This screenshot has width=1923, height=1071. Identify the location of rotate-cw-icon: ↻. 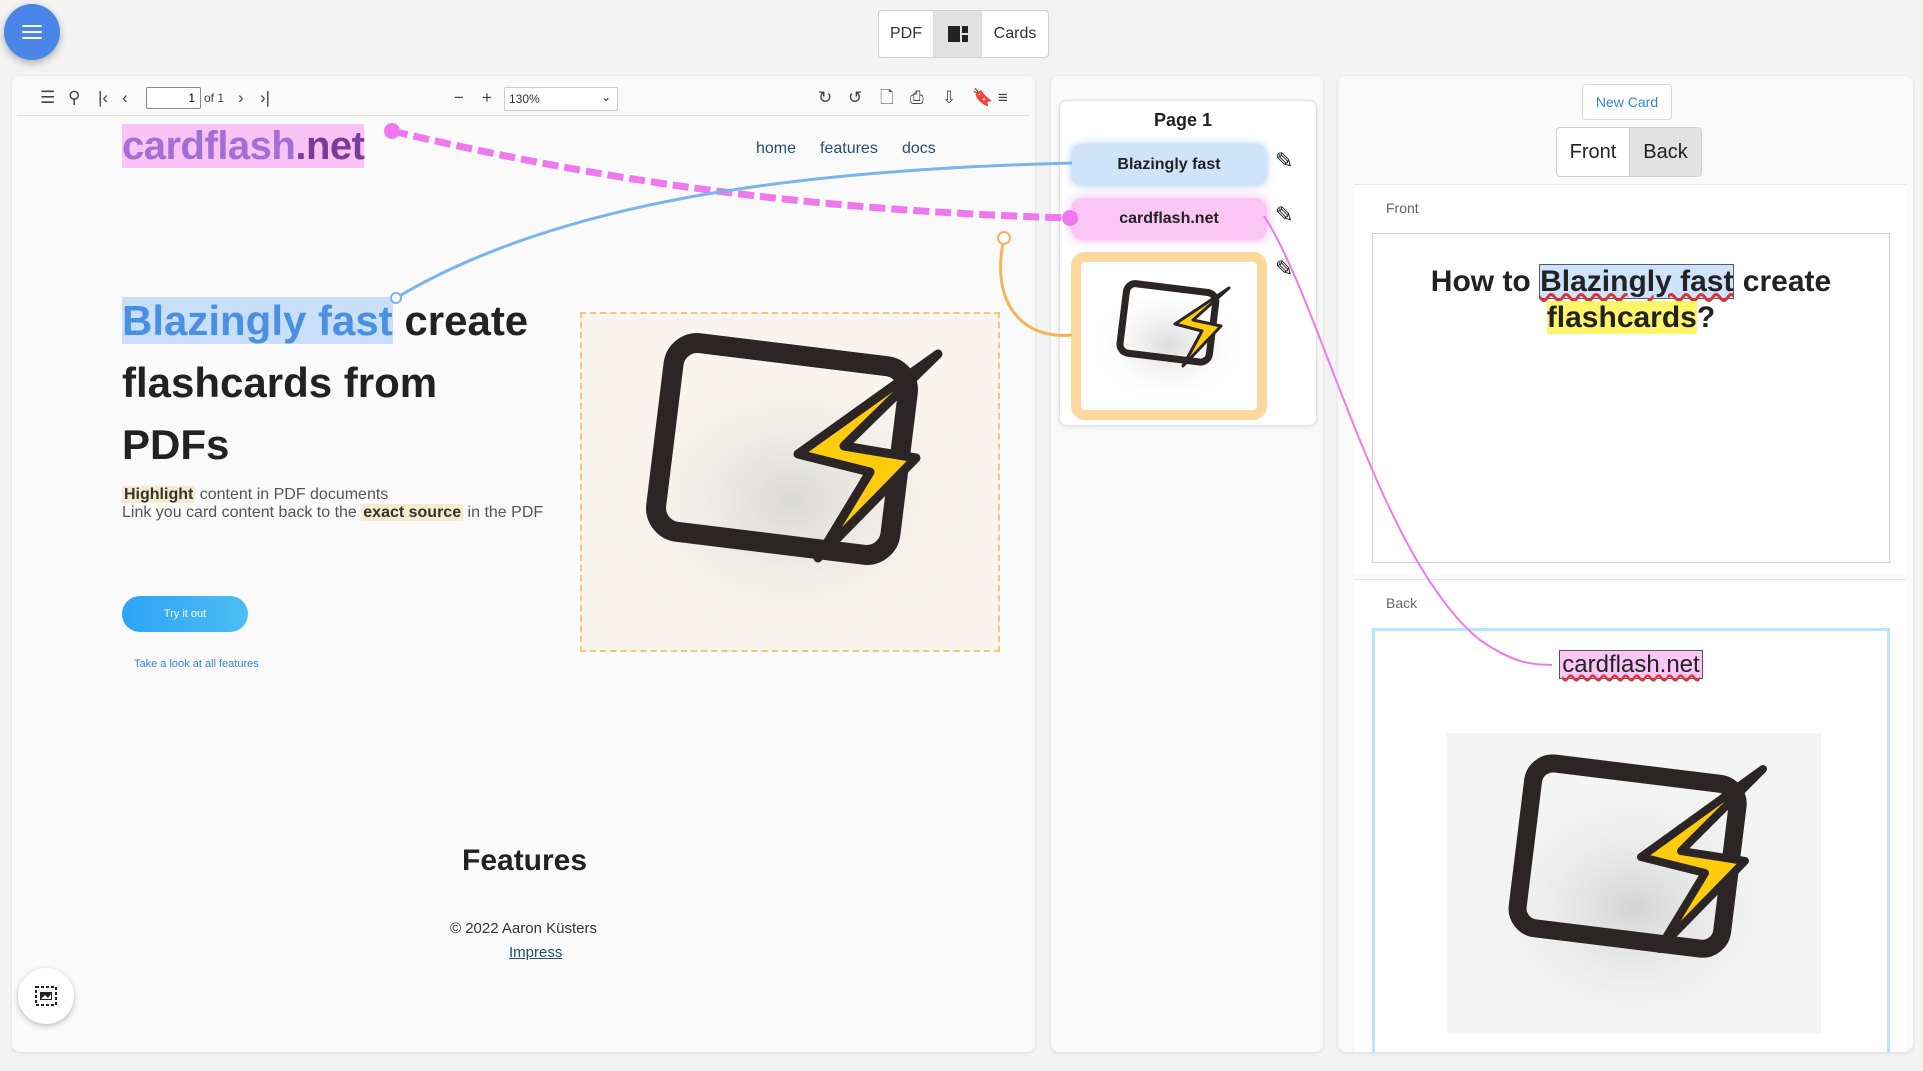
(825, 98).